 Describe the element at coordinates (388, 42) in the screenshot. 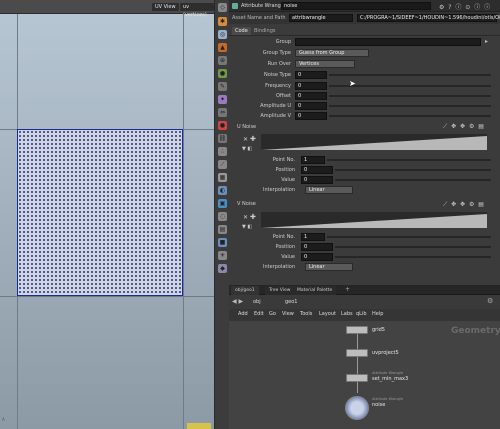

I see `group-field` at that location.